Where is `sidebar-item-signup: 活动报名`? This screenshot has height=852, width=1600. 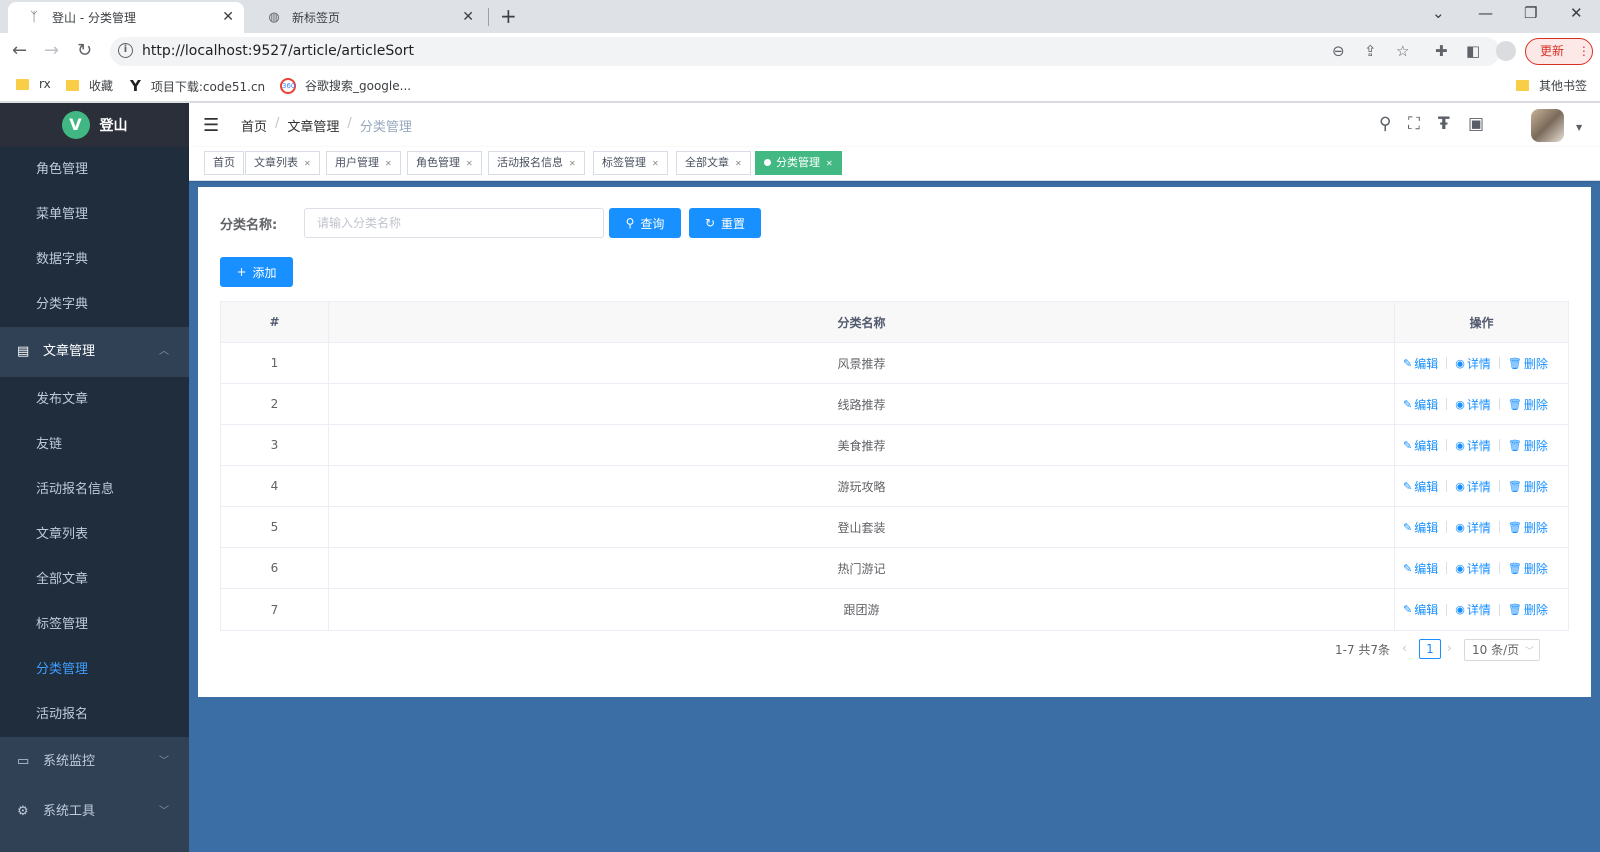
sidebar-item-signup: 活动报名 is located at coordinates (94, 714).